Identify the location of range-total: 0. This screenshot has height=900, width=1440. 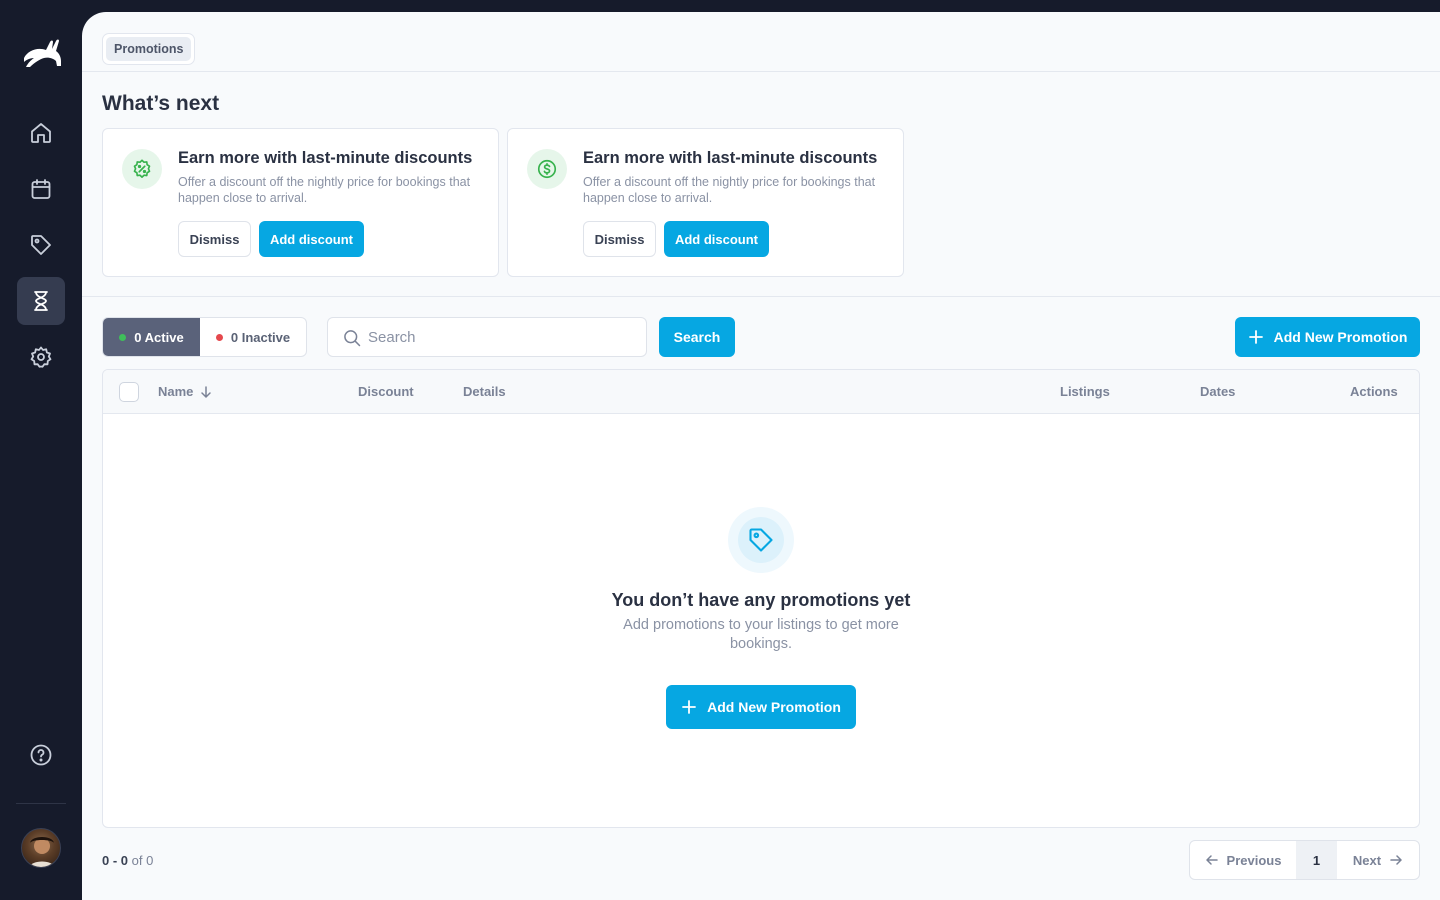
(150, 860).